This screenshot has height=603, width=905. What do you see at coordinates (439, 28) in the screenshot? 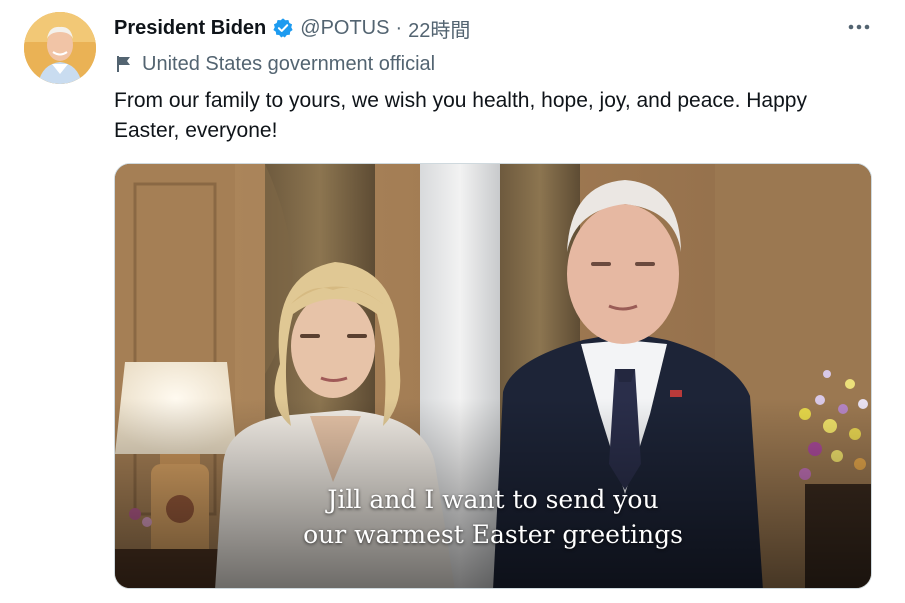
I see `tweet-timestamp: 22時間` at bounding box center [439, 28].